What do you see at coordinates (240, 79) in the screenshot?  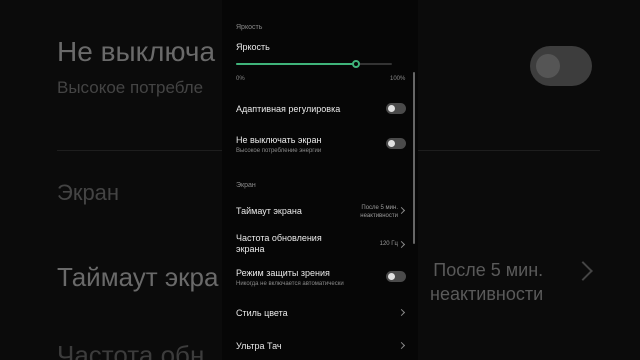 I see `brightness-min-label: 0%` at bounding box center [240, 79].